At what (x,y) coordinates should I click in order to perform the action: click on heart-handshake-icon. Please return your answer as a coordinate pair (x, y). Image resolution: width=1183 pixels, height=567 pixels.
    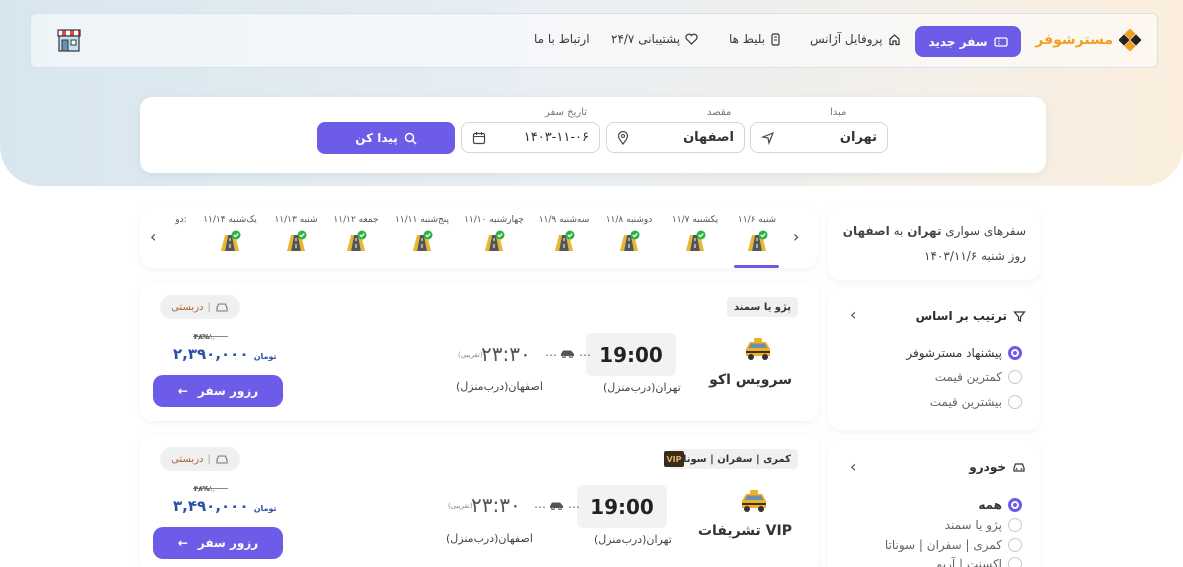
    Looking at the image, I should click on (691, 39).